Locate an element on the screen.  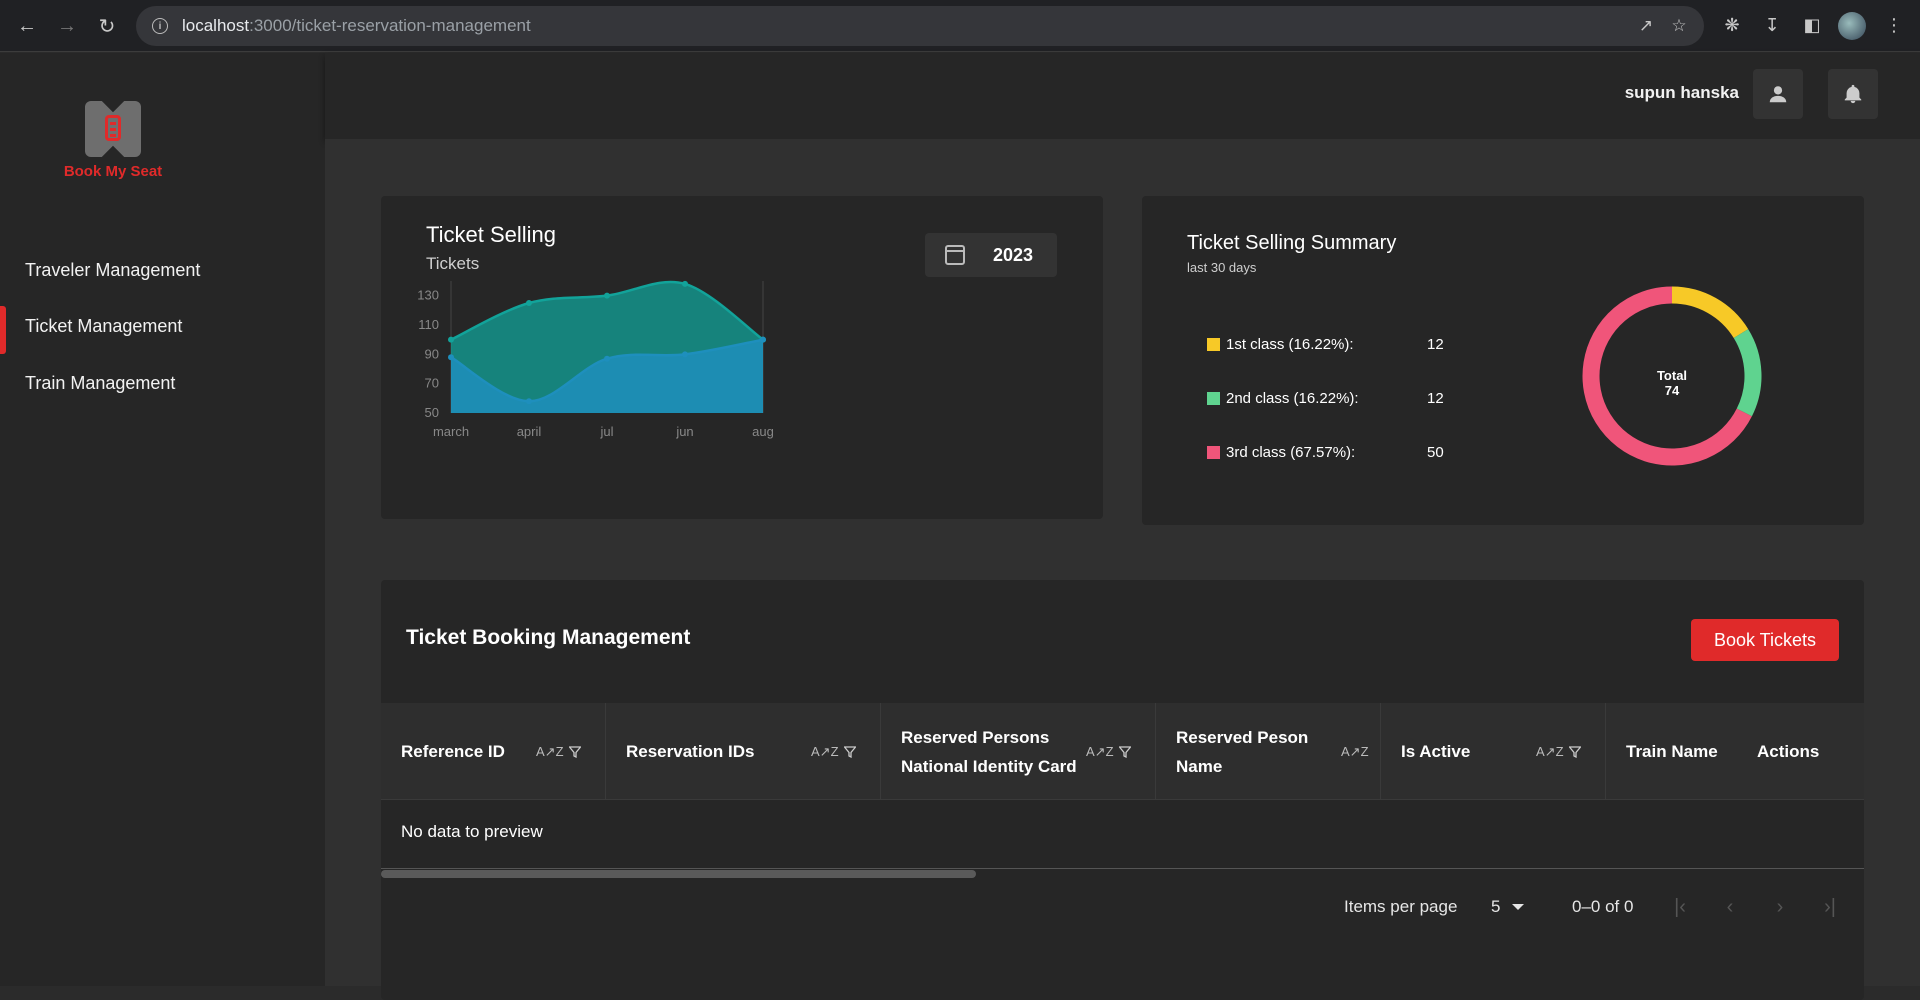
menu-kebab-icon: ⋮ is located at coordinates (1894, 25).